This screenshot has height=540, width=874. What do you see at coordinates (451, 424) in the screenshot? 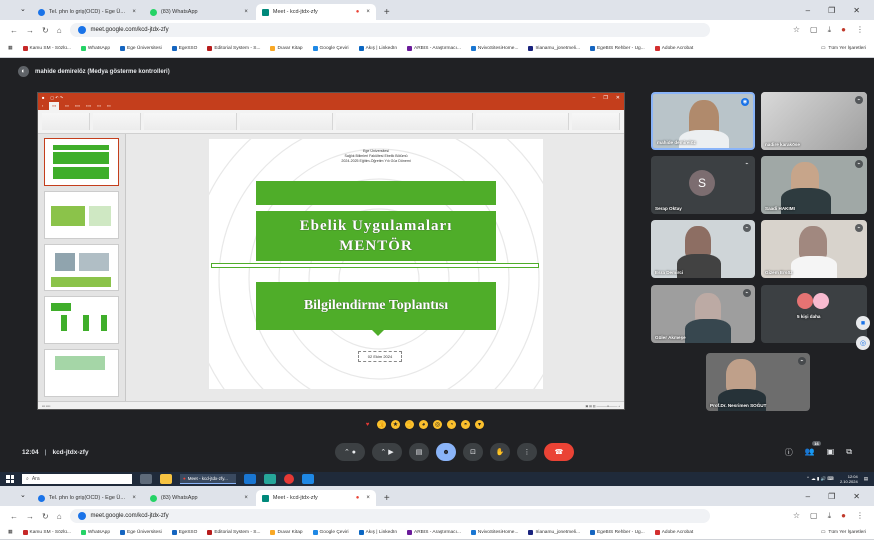
I see `sad-reaction-icon: ◔` at bounding box center [451, 424].